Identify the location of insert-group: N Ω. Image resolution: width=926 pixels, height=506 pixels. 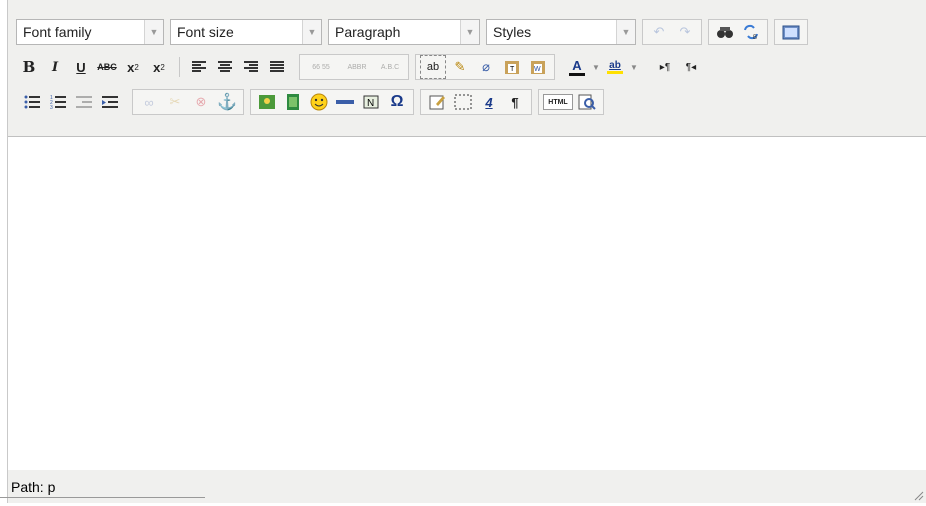
(332, 102).